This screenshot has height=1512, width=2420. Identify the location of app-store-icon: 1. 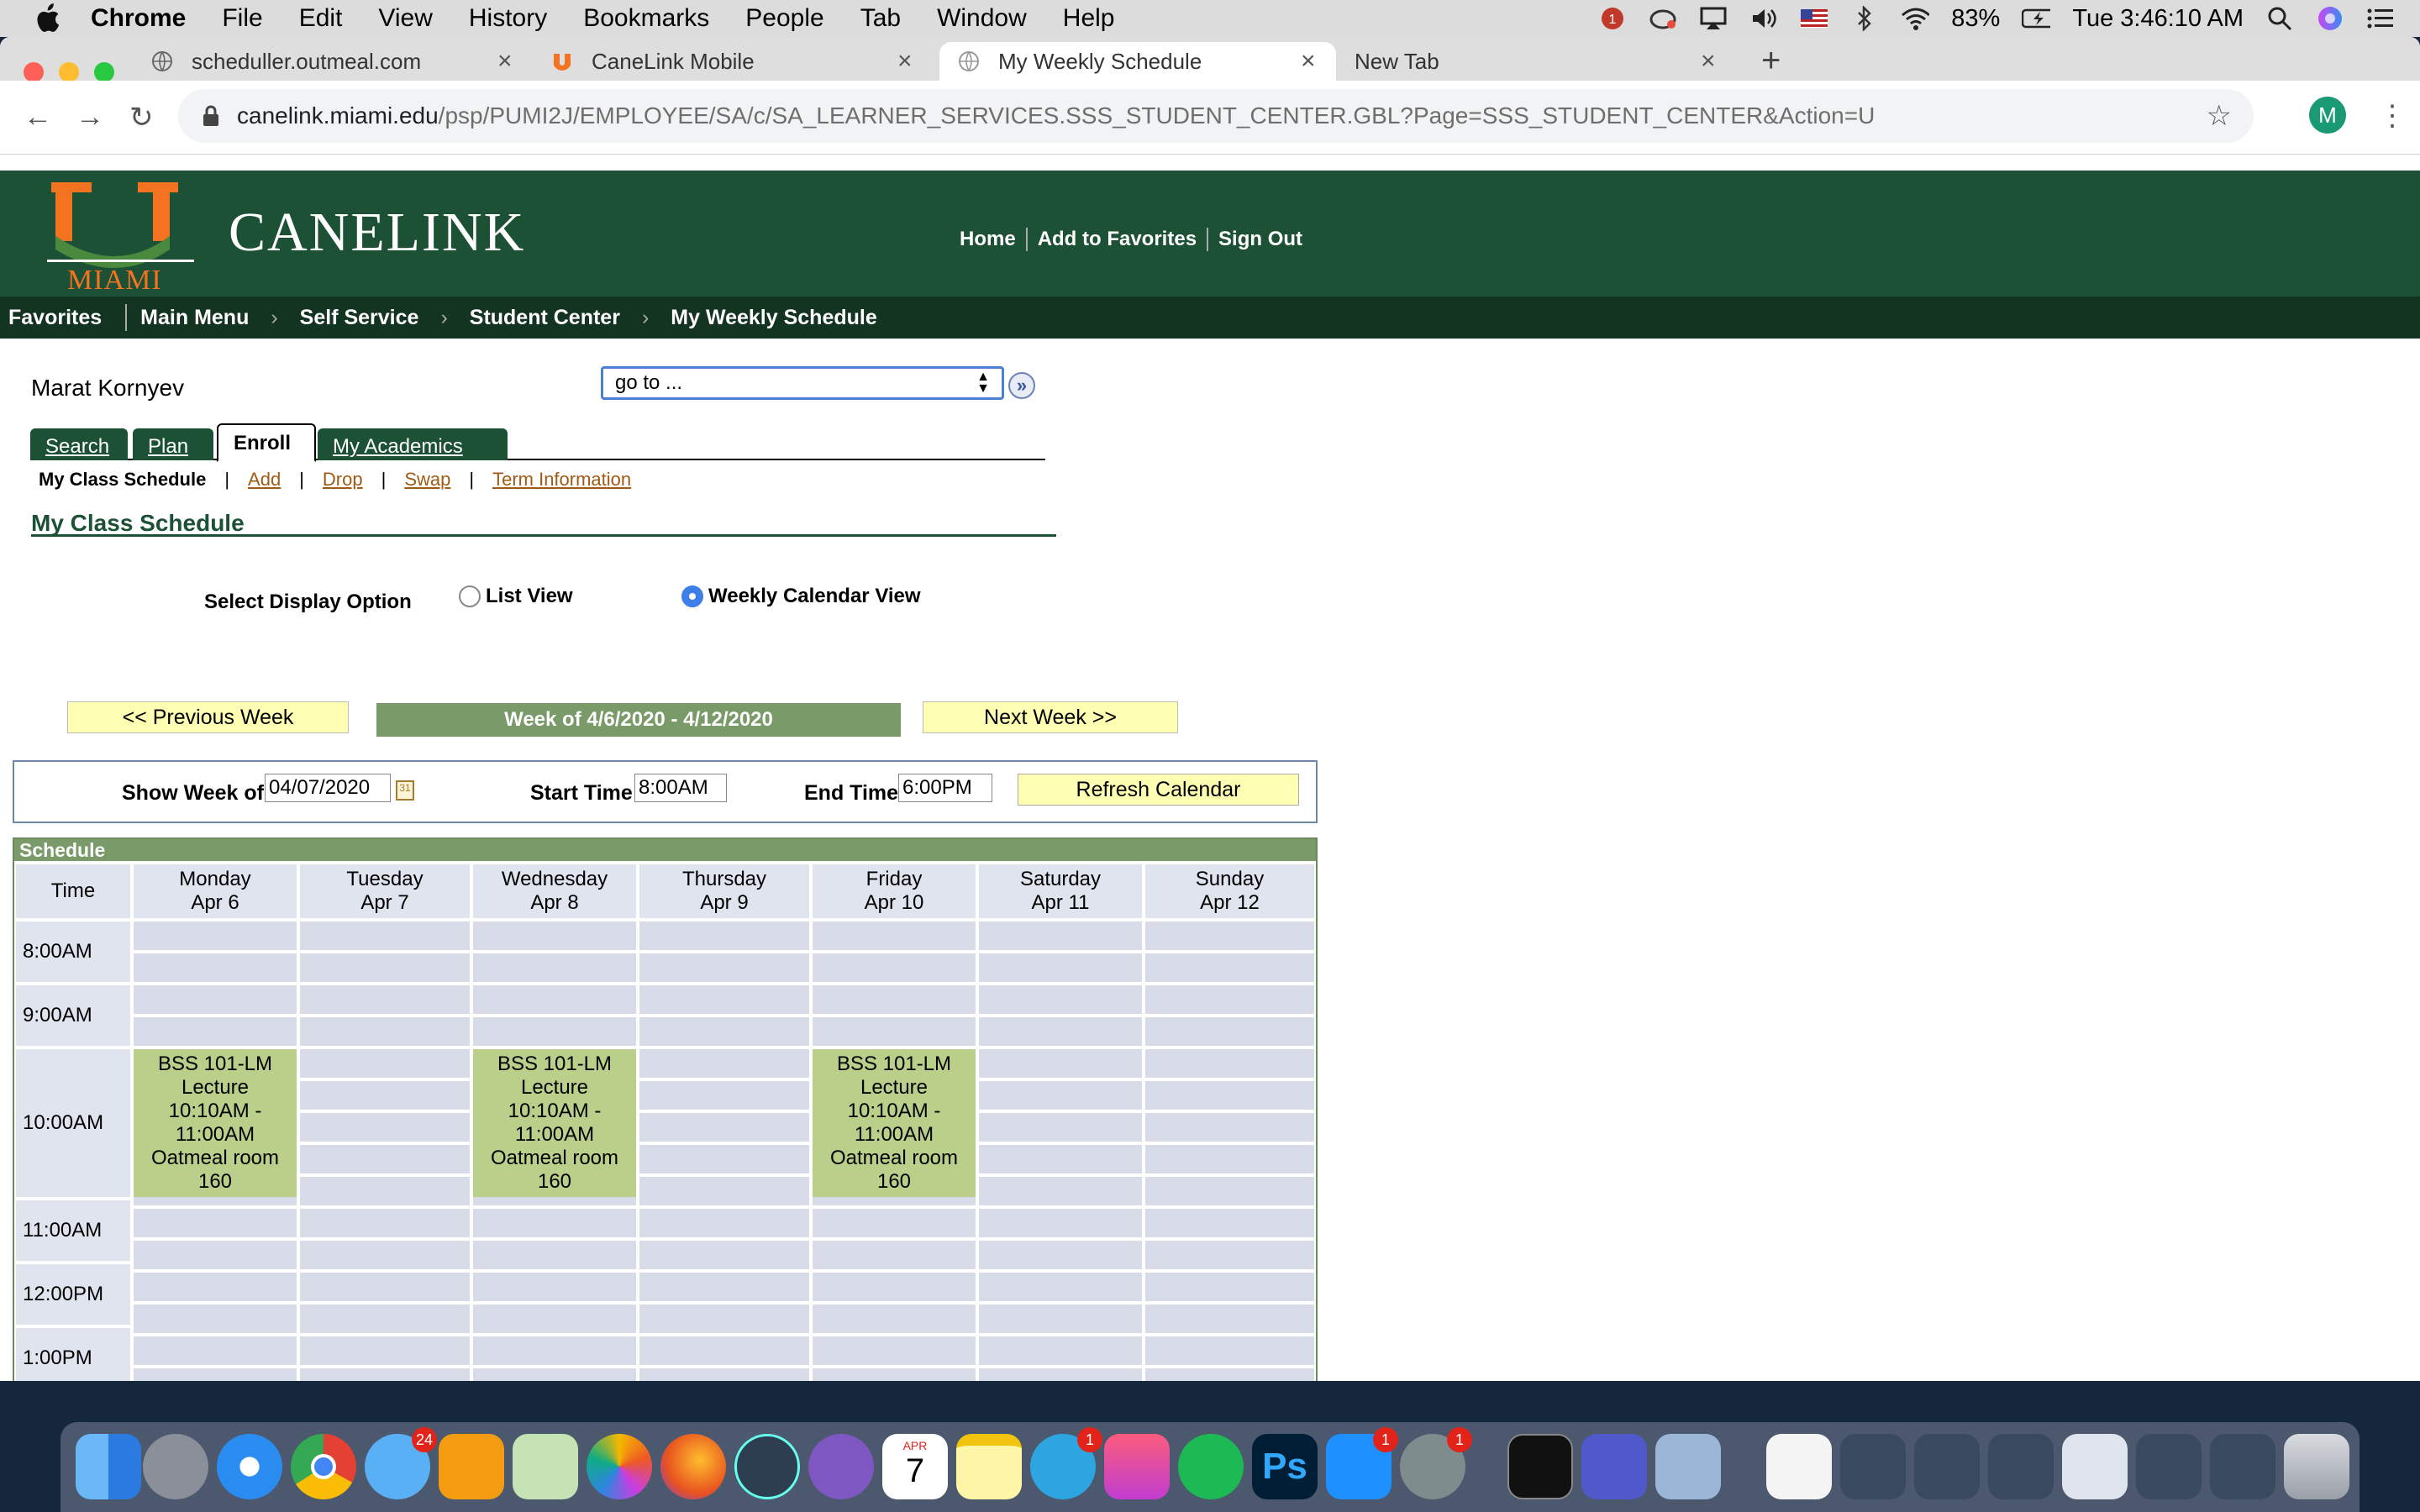
(1362, 1463).